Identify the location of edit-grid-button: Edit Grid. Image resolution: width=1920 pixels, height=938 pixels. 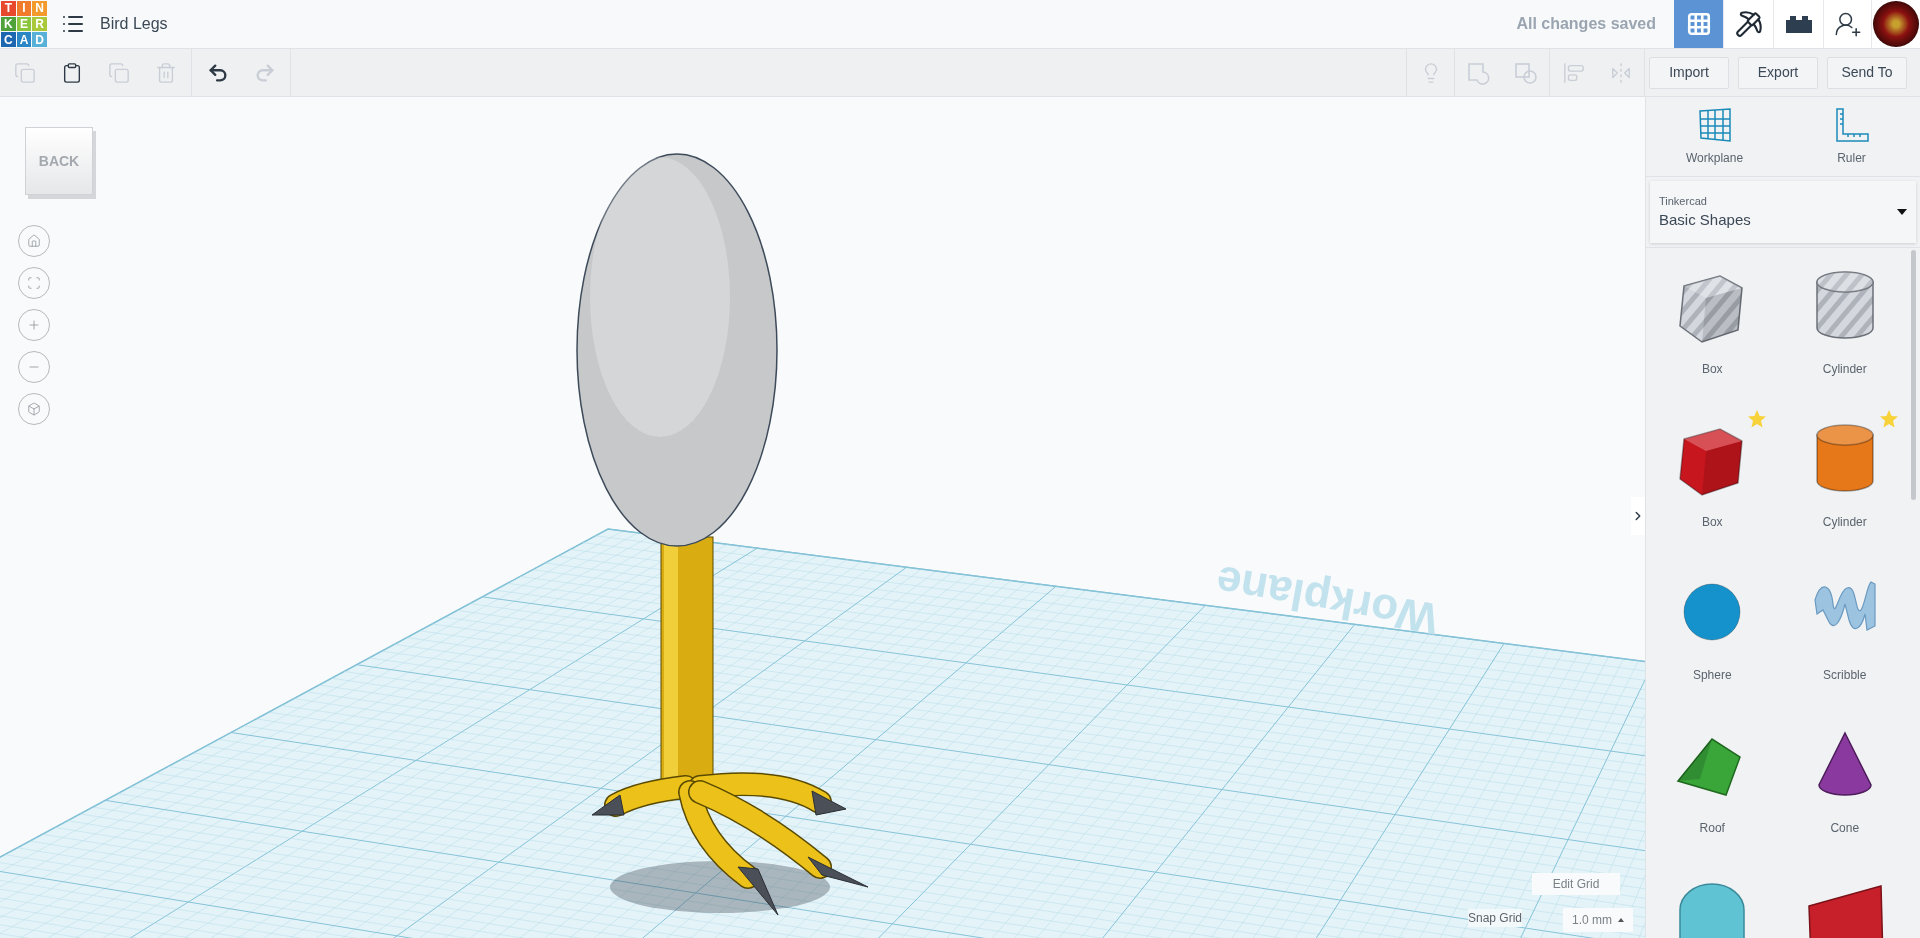
(1576, 884).